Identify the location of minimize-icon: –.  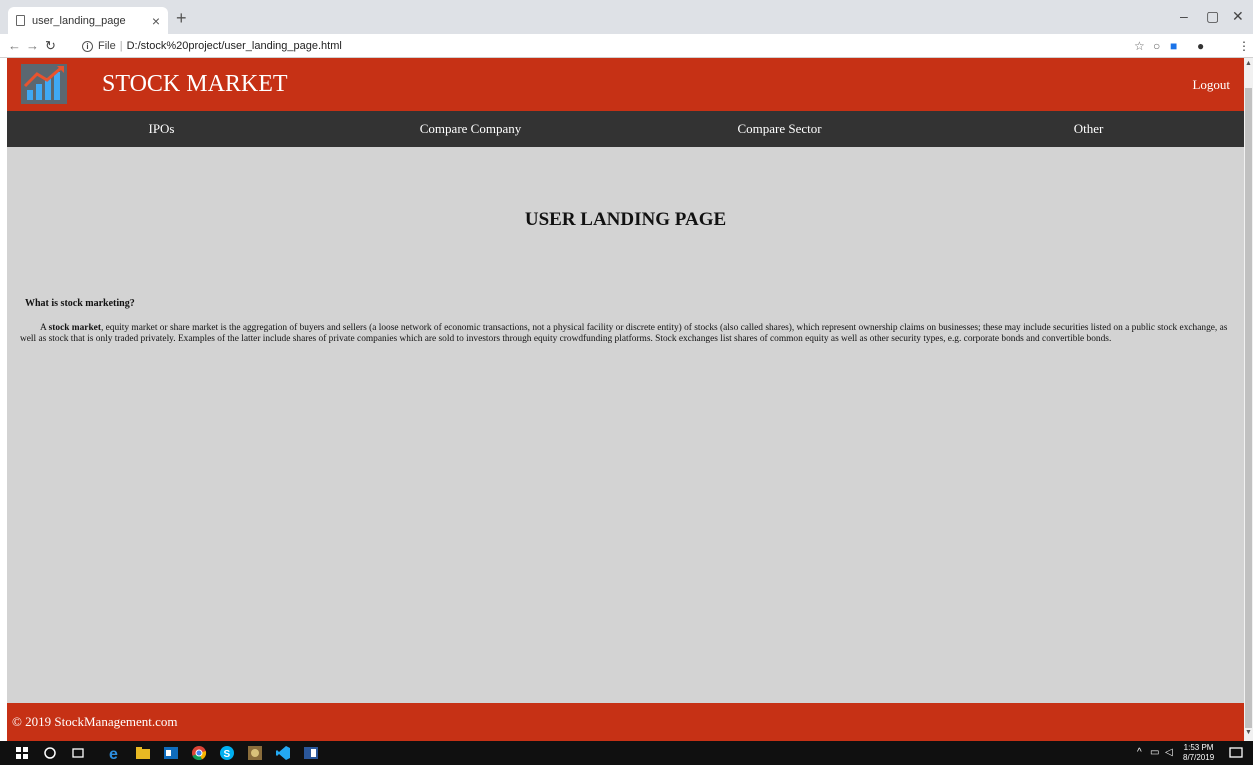
(1184, 16).